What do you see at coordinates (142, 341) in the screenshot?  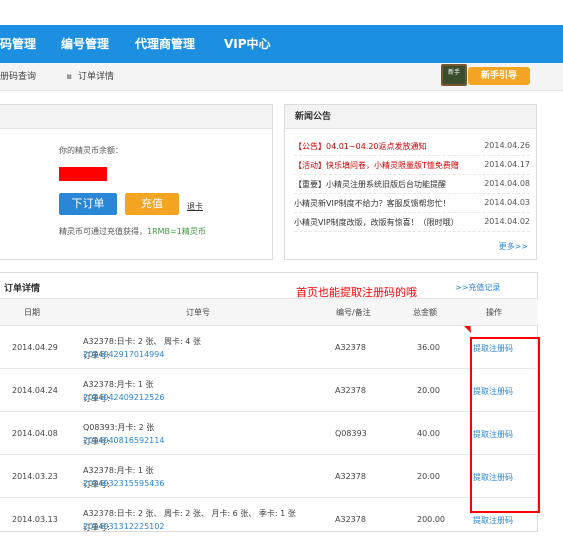 I see `row-detail: A32378:日卡: 2 张、 周卡: 4 张` at bounding box center [142, 341].